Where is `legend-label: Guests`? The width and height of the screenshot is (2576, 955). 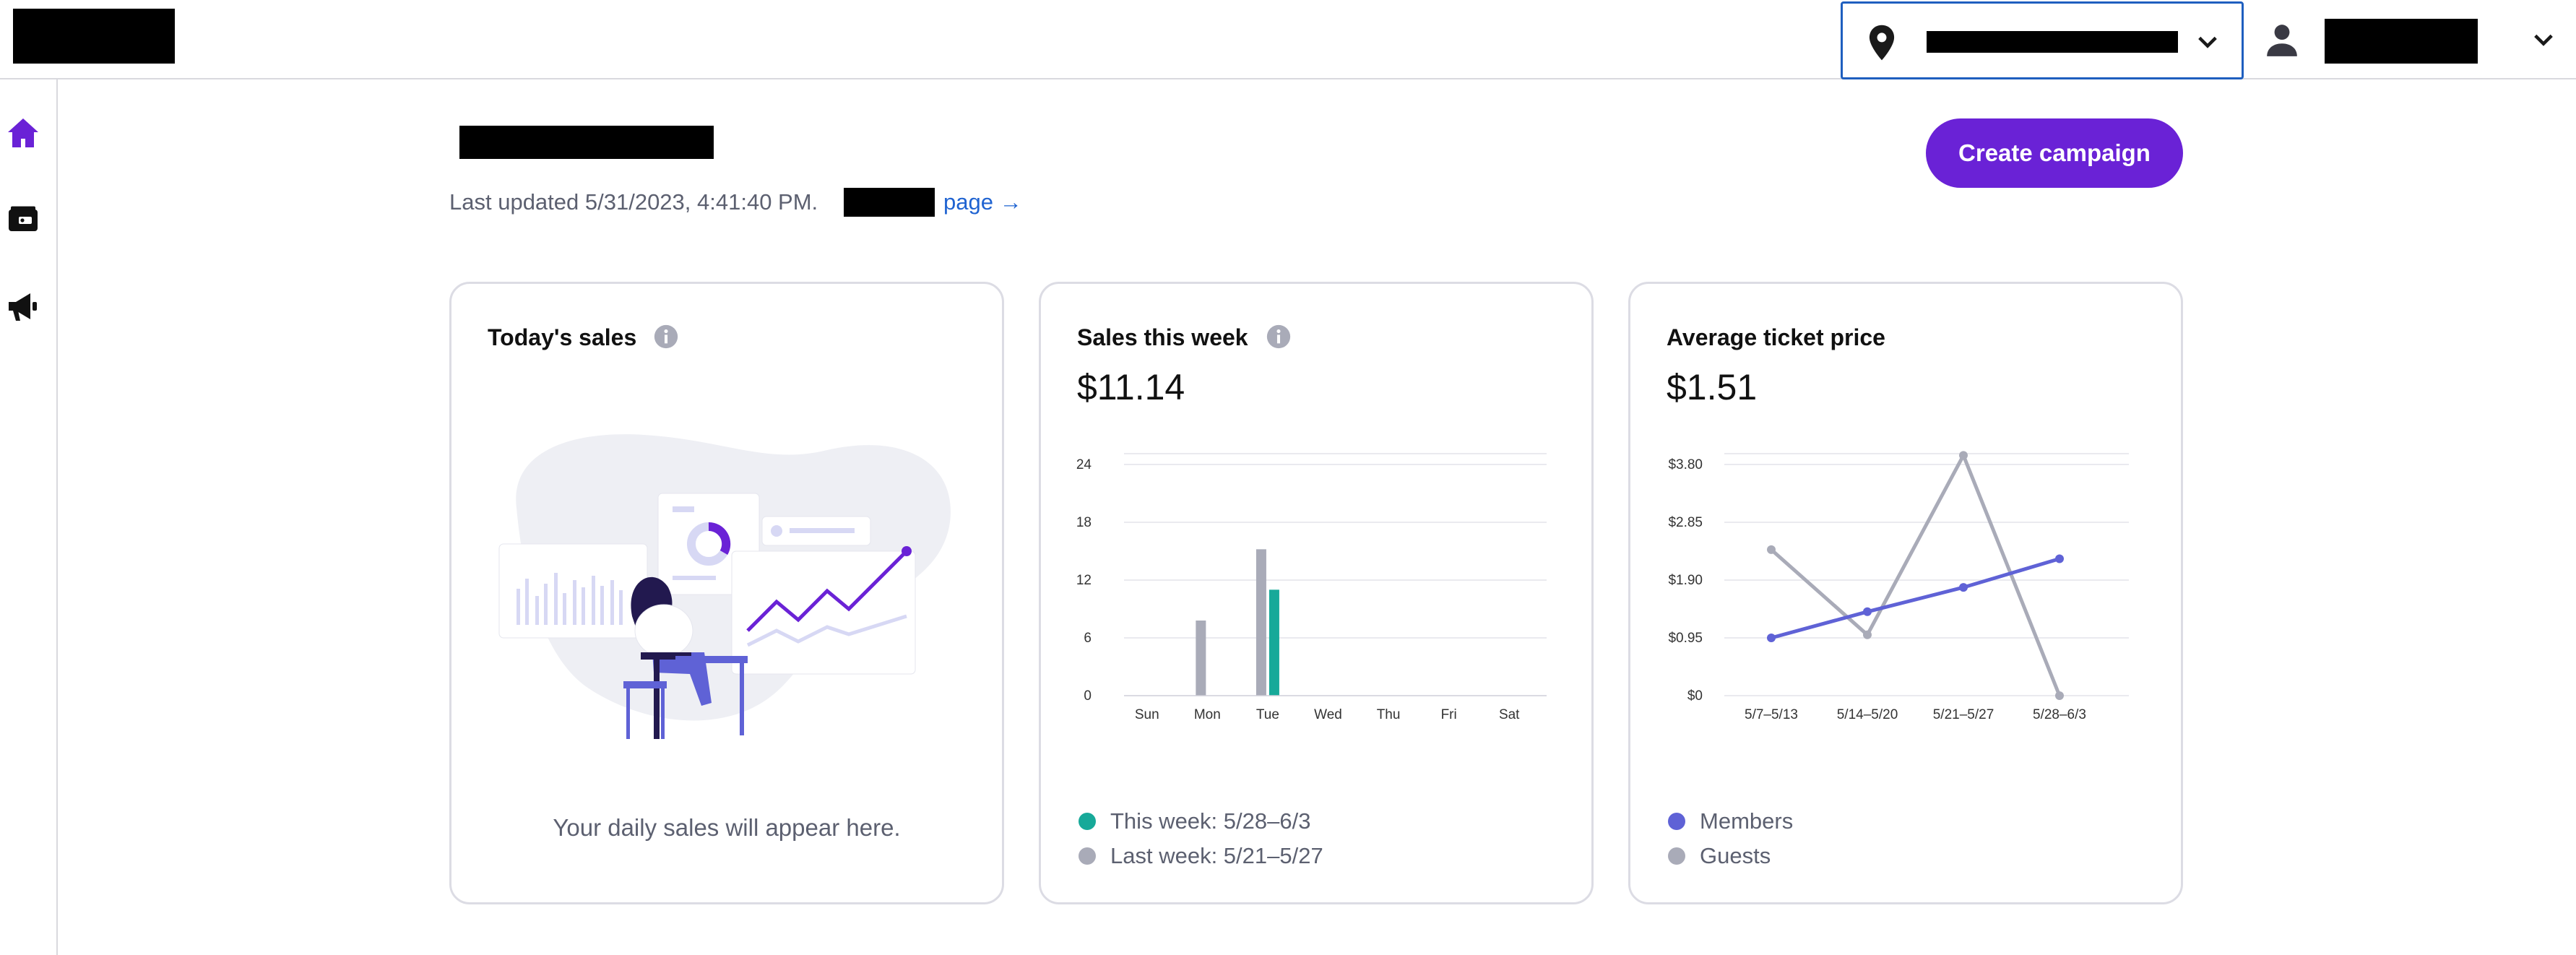 legend-label: Guests is located at coordinates (1736, 855).